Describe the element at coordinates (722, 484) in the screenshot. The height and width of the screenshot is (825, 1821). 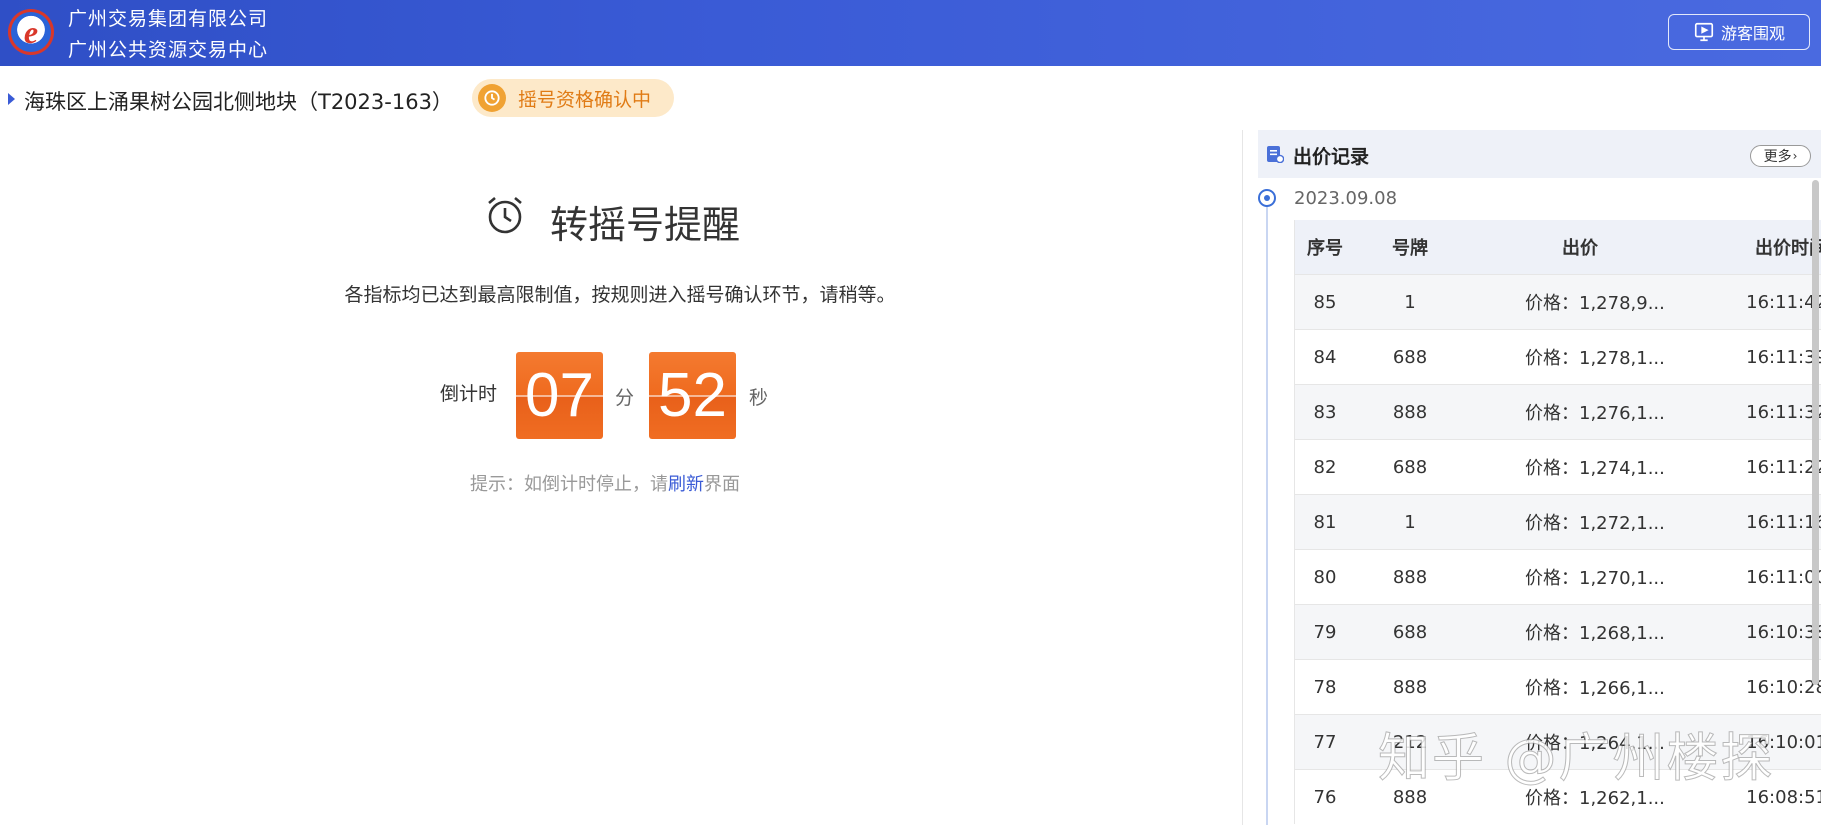
I see `hint-suffix: 界面` at that location.